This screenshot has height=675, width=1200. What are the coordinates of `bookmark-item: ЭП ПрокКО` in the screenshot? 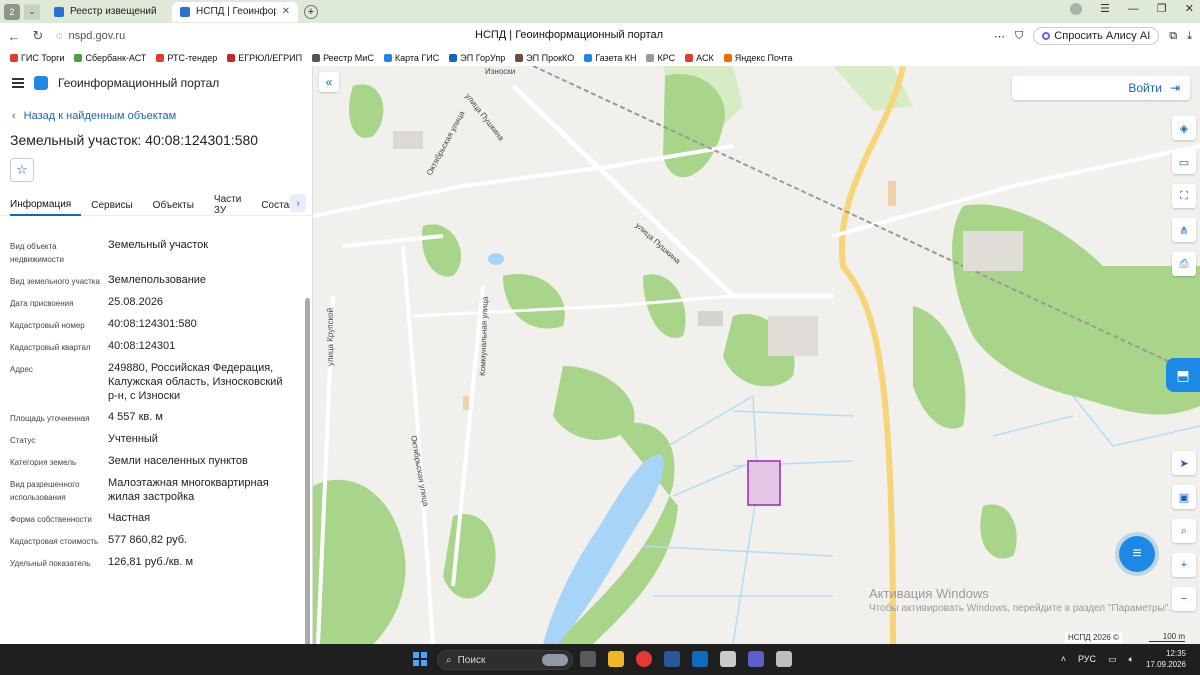 It's located at (544, 58).